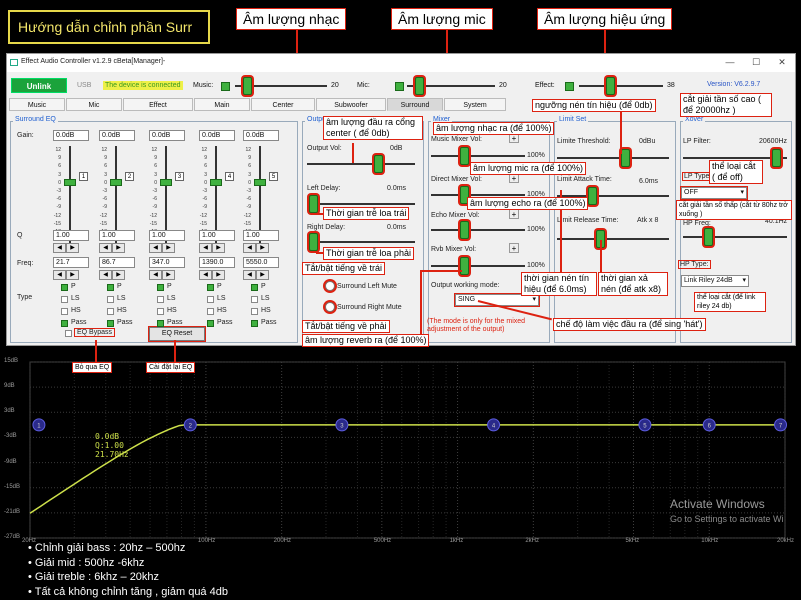  Describe the element at coordinates (478, 230) in the screenshot. I see `echo-mixer-slider` at that location.